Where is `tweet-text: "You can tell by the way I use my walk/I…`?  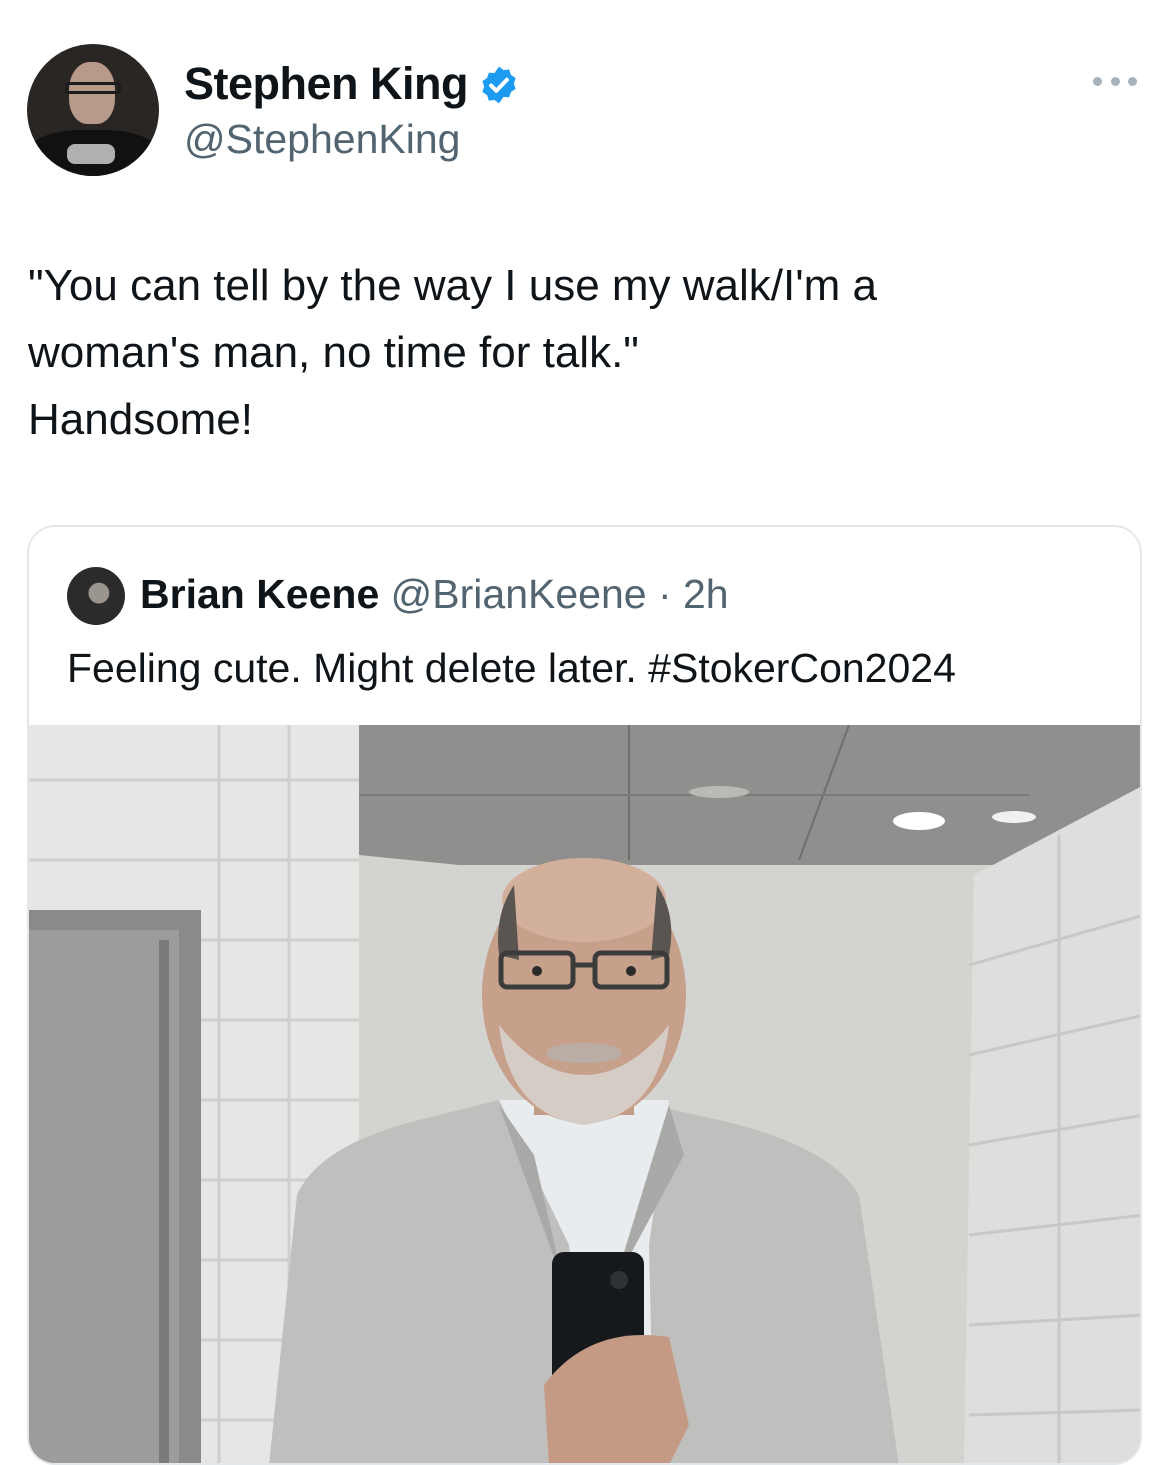 tweet-text: "You can tell by the way I use my walk/I… is located at coordinates (583, 352).